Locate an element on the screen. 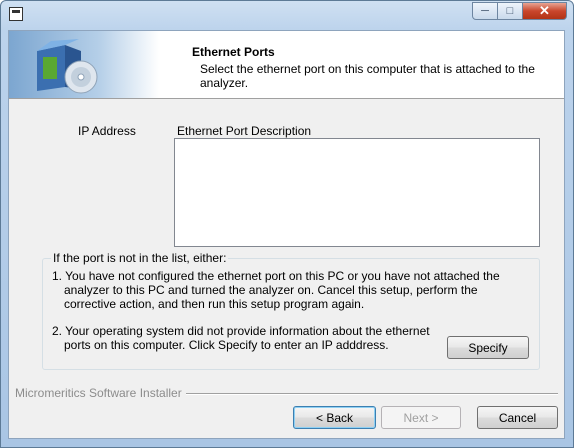 The image size is (574, 448). caption-buttons: ─ □ ✕ is located at coordinates (519, 11).